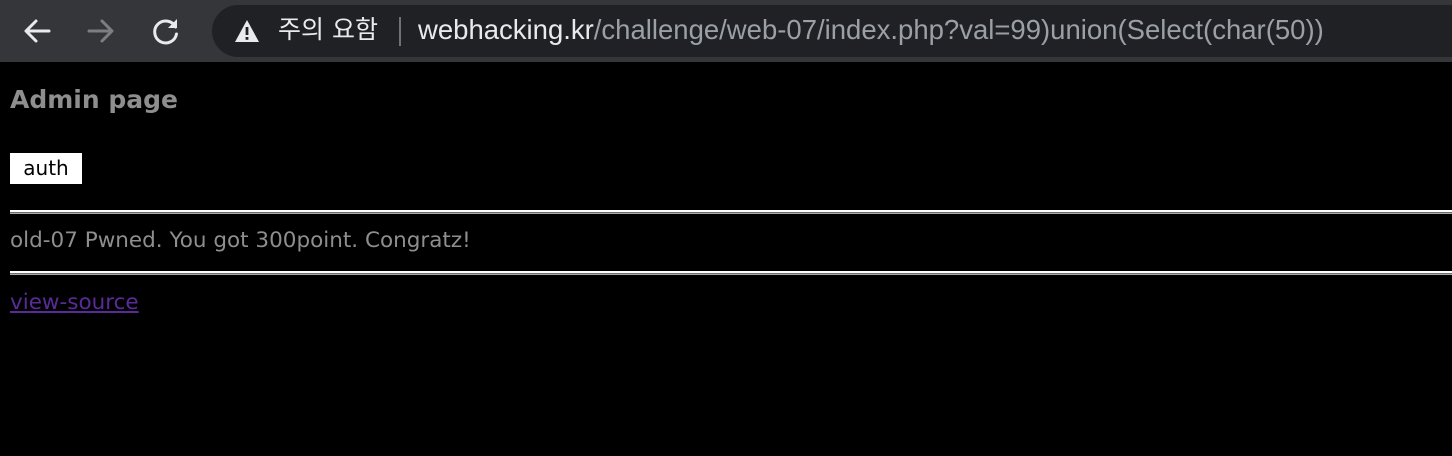  Describe the element at coordinates (247, 31) in the screenshot. I see `warning-triangle-icon` at that location.